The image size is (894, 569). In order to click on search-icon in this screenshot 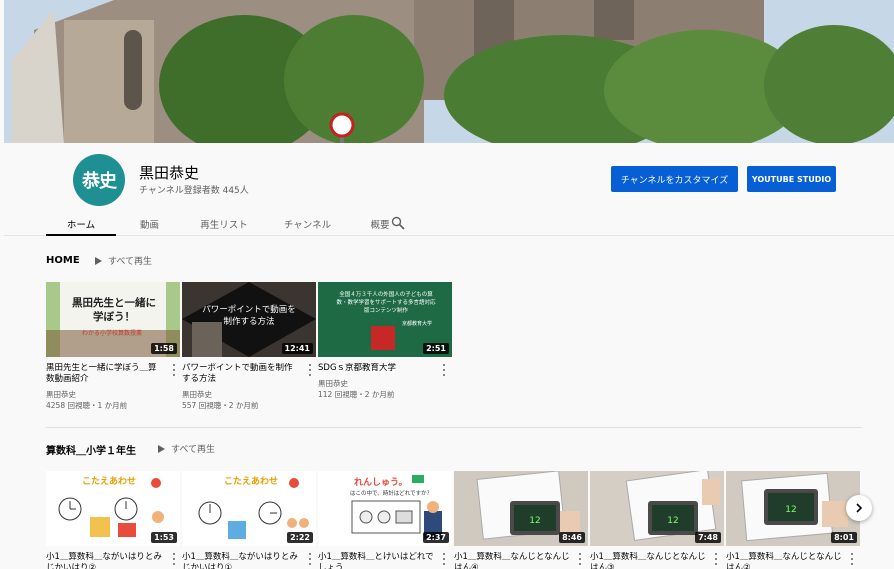, I will do `click(398, 223)`.